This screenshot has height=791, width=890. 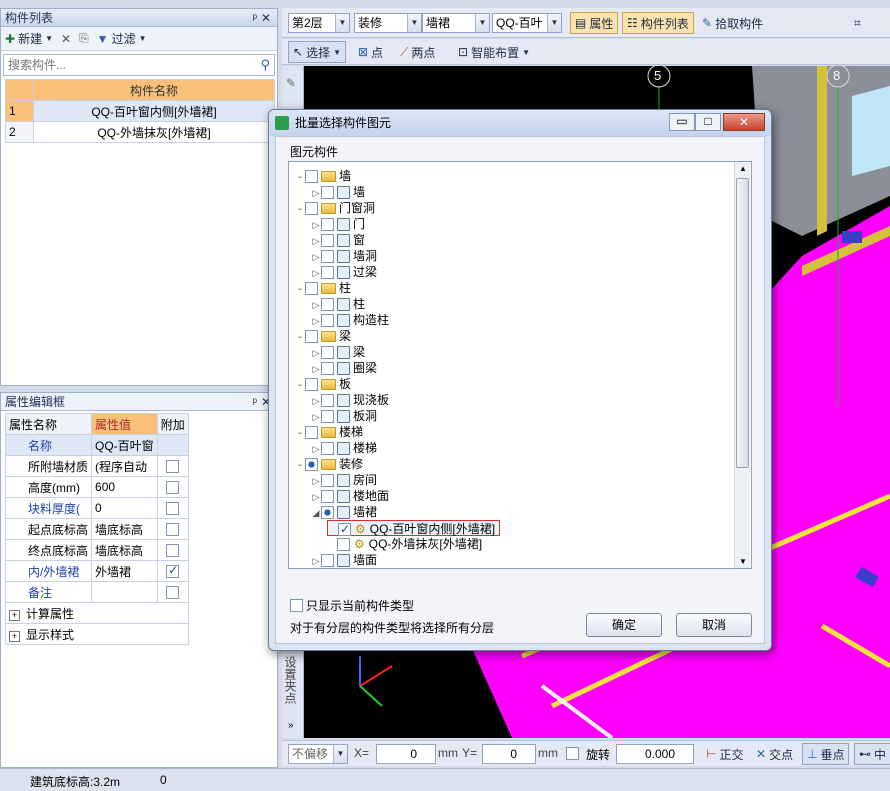 What do you see at coordinates (96, 592) in the screenshot?
I see `property-row: 备注` at bounding box center [96, 592].